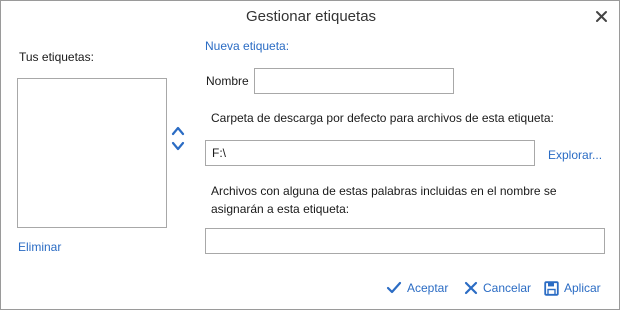  I want to click on close-icon, so click(601, 16).